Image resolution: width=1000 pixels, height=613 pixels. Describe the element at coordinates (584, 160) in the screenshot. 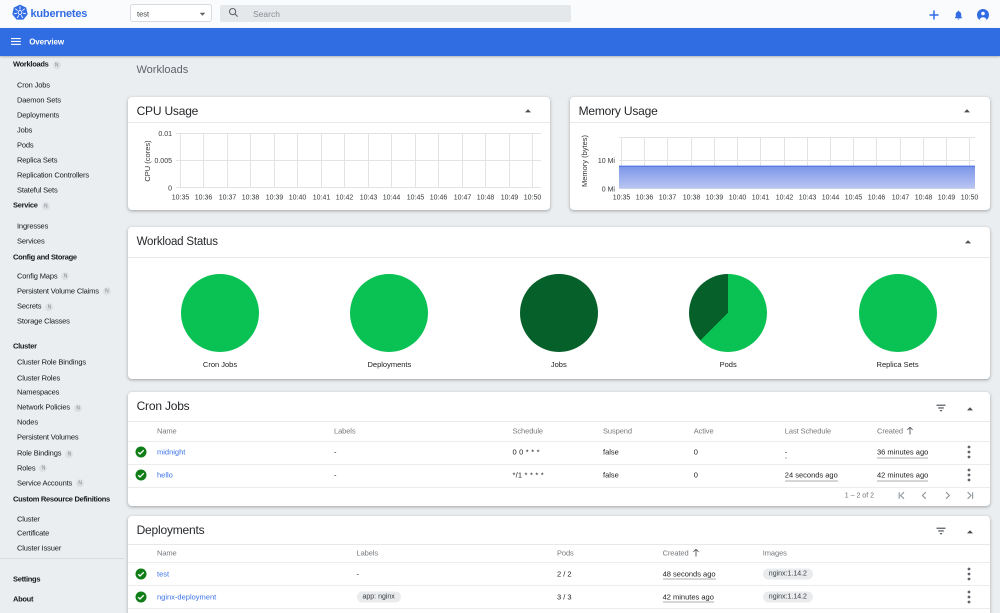

I see `svg-text: Memory (bytes)` at that location.